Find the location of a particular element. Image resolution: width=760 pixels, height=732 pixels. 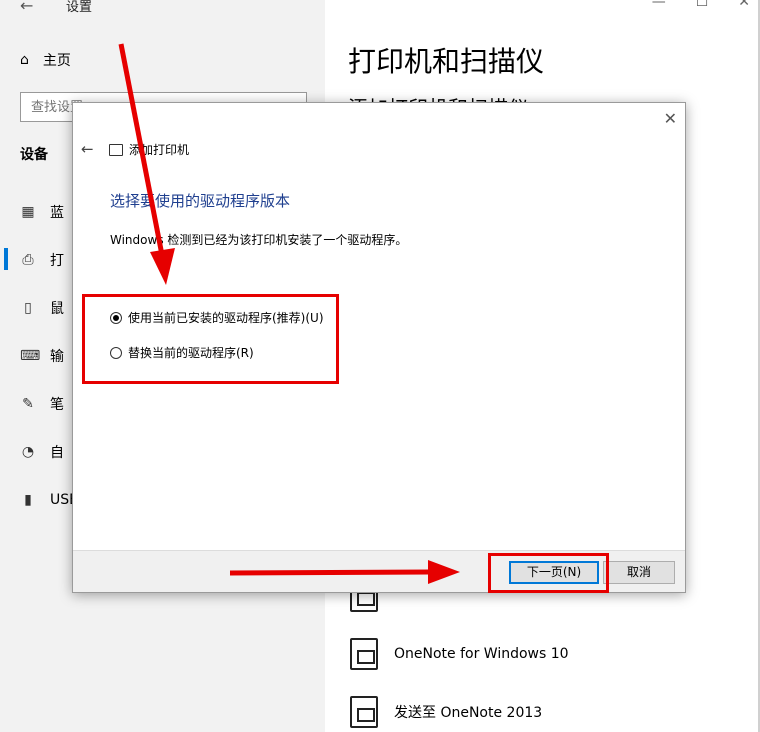

sidebar-item-input: ⌨ 输 is located at coordinates (42, 356).